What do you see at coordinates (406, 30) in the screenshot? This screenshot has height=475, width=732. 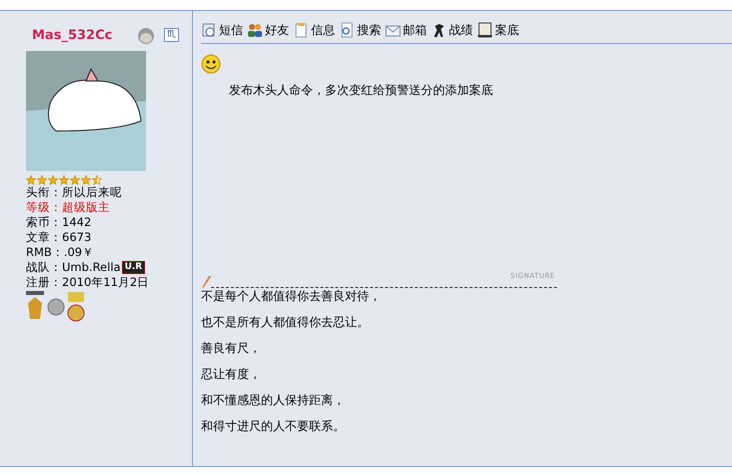 I see `toolbar-link: 邮箱` at bounding box center [406, 30].